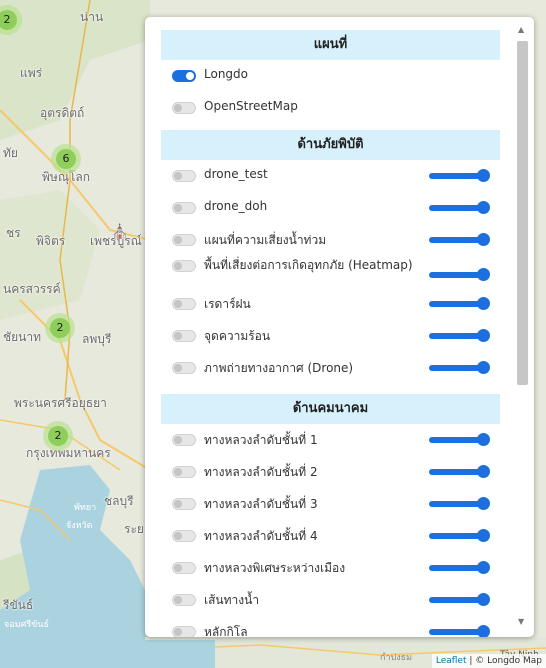 Image resolution: width=546 pixels, height=668 pixels. What do you see at coordinates (330, 274) in the screenshot?
I see `layer-row: พื้นที่เสี่ยงต่อการเกิดอุทกภัย (Heatmap)` at bounding box center [330, 274].